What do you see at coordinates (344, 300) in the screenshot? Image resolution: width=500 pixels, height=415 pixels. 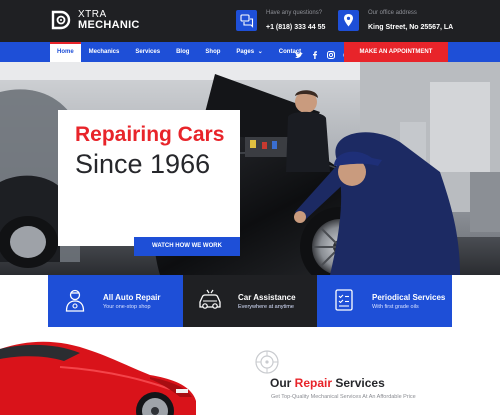 I see `checklist-icon` at bounding box center [344, 300].